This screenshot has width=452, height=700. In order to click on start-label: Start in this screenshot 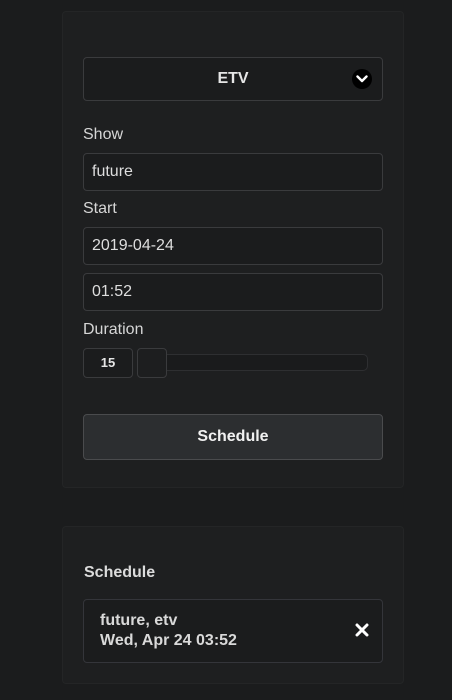, I will do `click(100, 208)`.